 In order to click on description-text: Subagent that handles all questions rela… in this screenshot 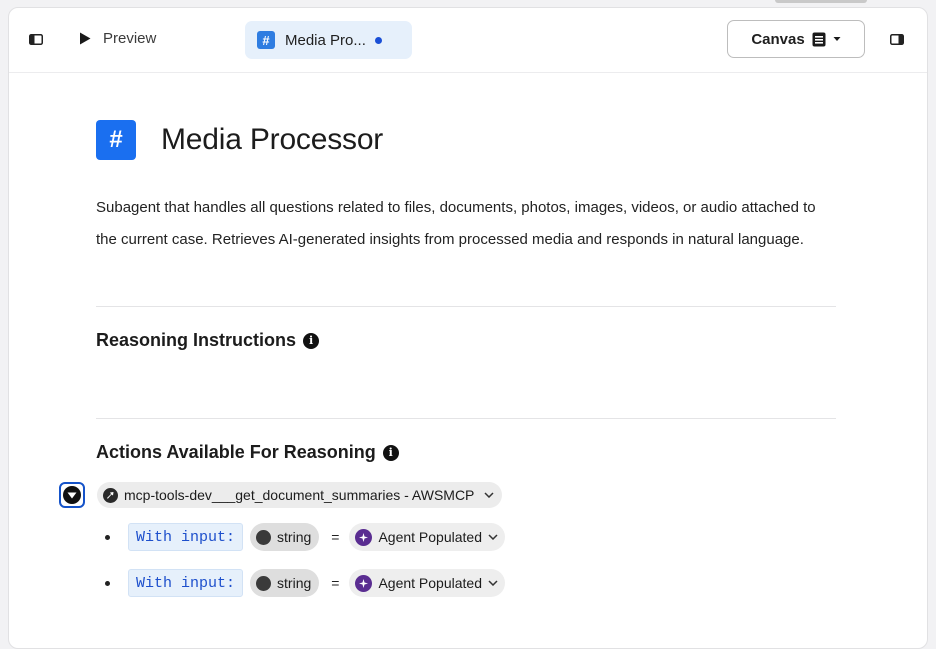, I will do `click(456, 223)`.